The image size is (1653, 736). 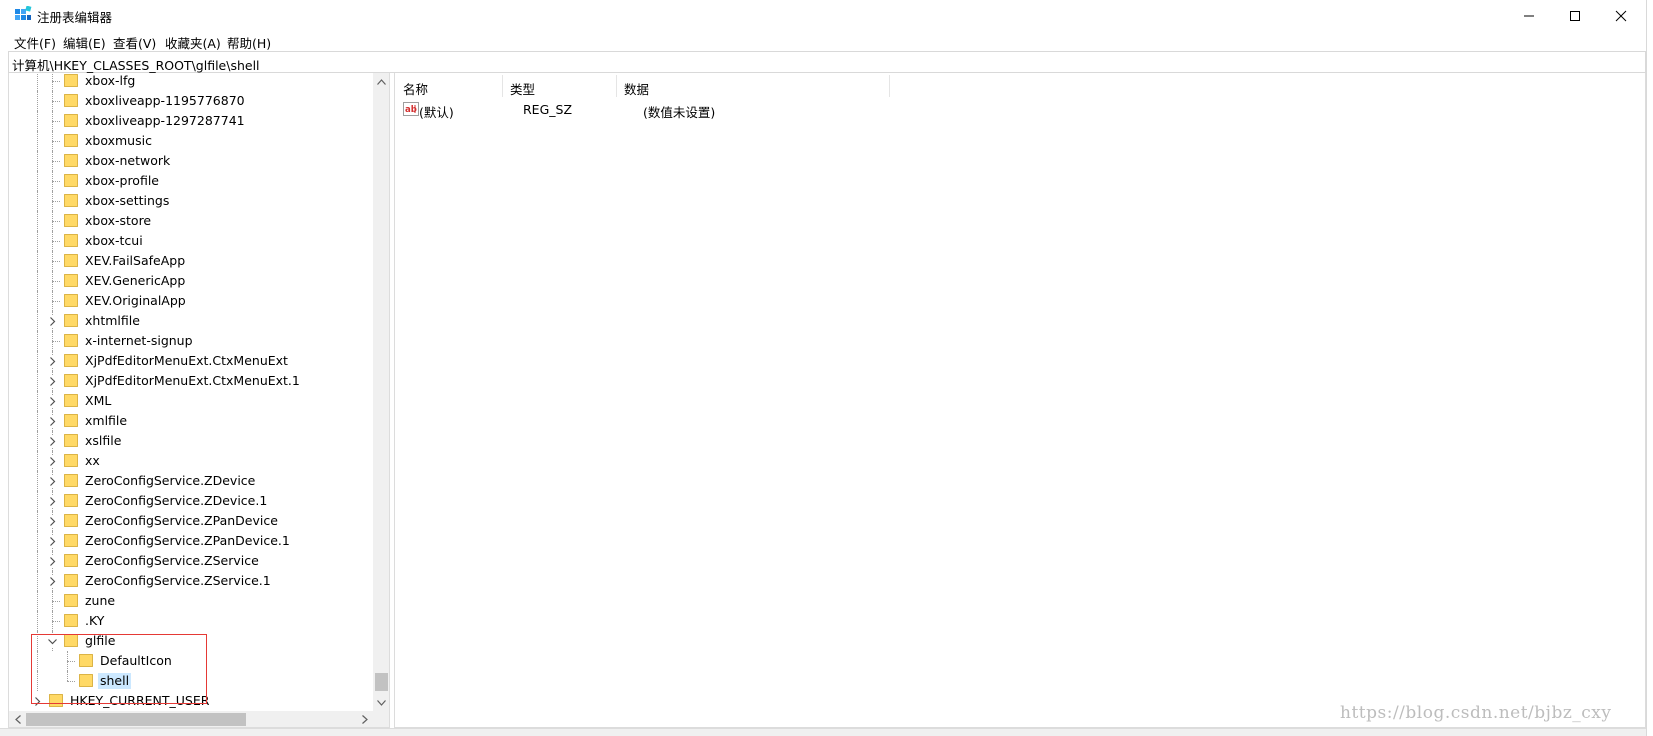 I want to click on value-row: ab (默认) REG_SZ (数值未设置), so click(x=1020, y=110).